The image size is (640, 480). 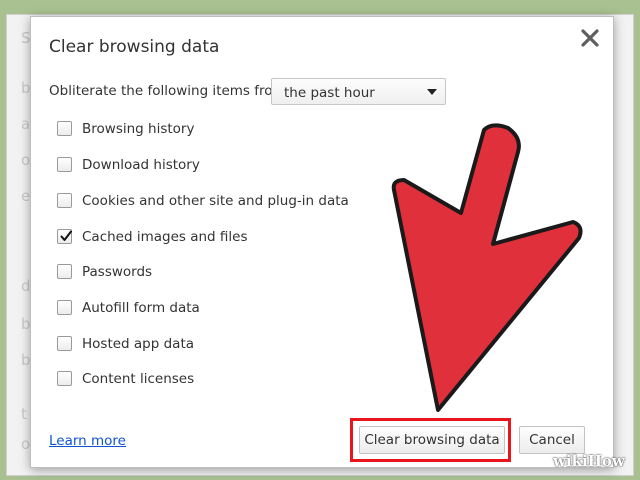 What do you see at coordinates (141, 165) in the screenshot?
I see `checkbox-label: Download history` at bounding box center [141, 165].